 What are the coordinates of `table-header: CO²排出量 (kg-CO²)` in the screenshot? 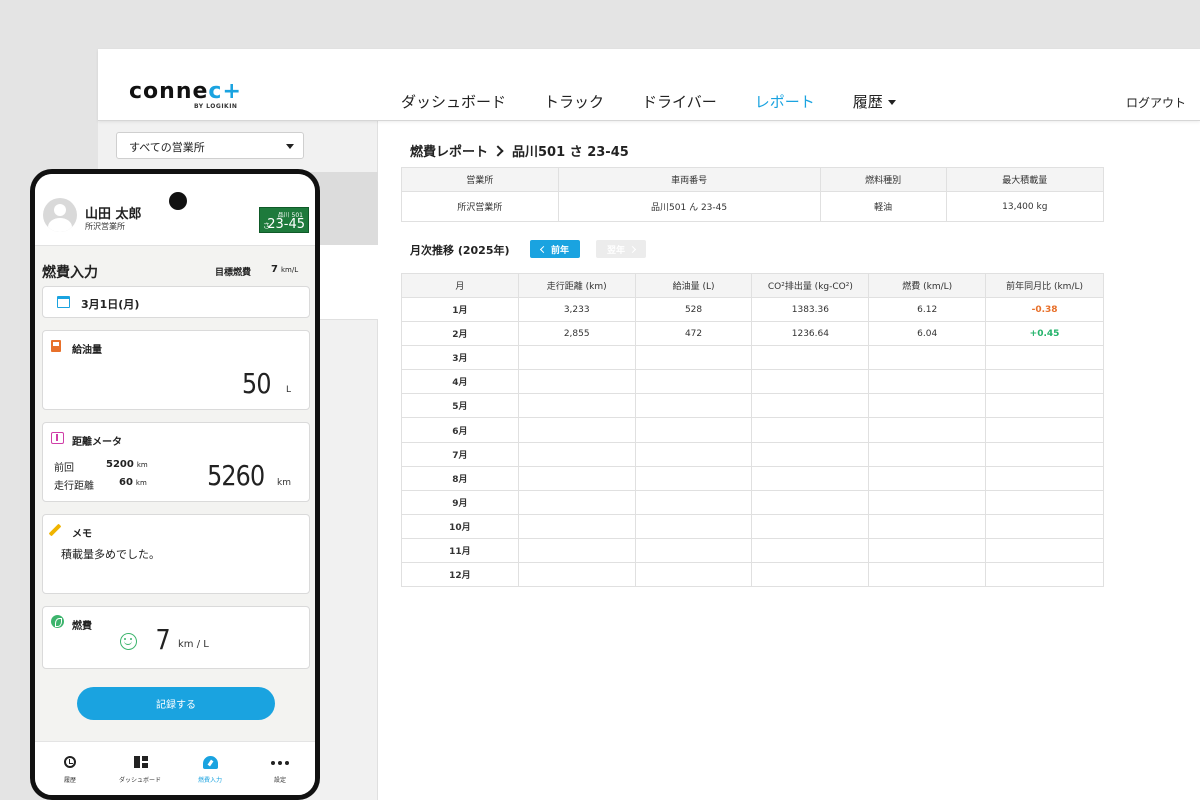 It's located at (810, 285).